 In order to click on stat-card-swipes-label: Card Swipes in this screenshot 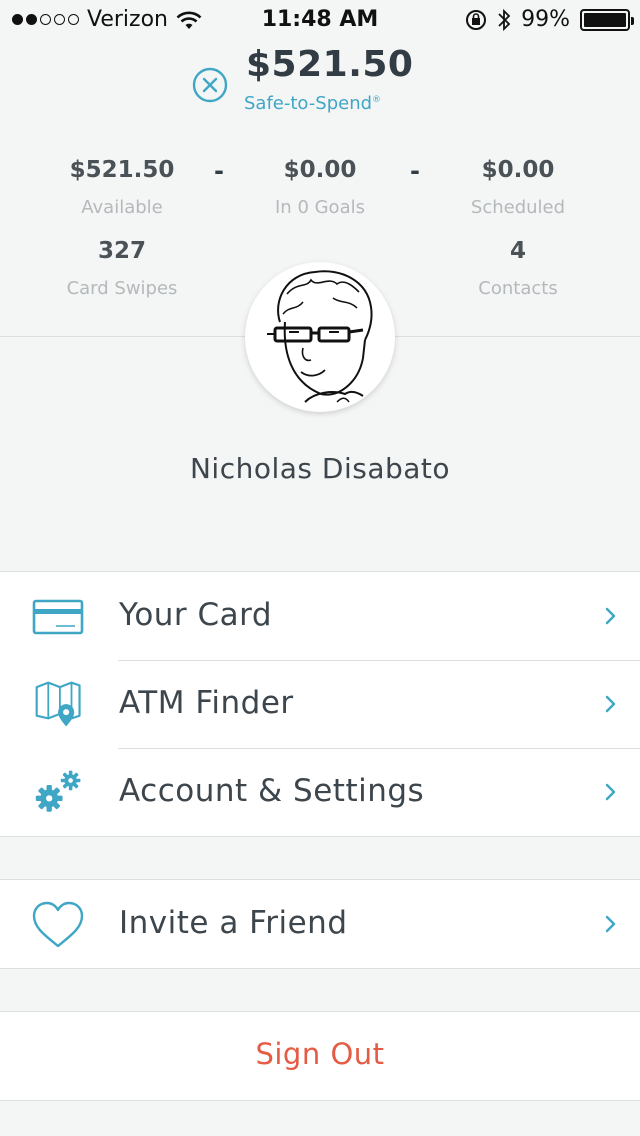, I will do `click(122, 288)`.